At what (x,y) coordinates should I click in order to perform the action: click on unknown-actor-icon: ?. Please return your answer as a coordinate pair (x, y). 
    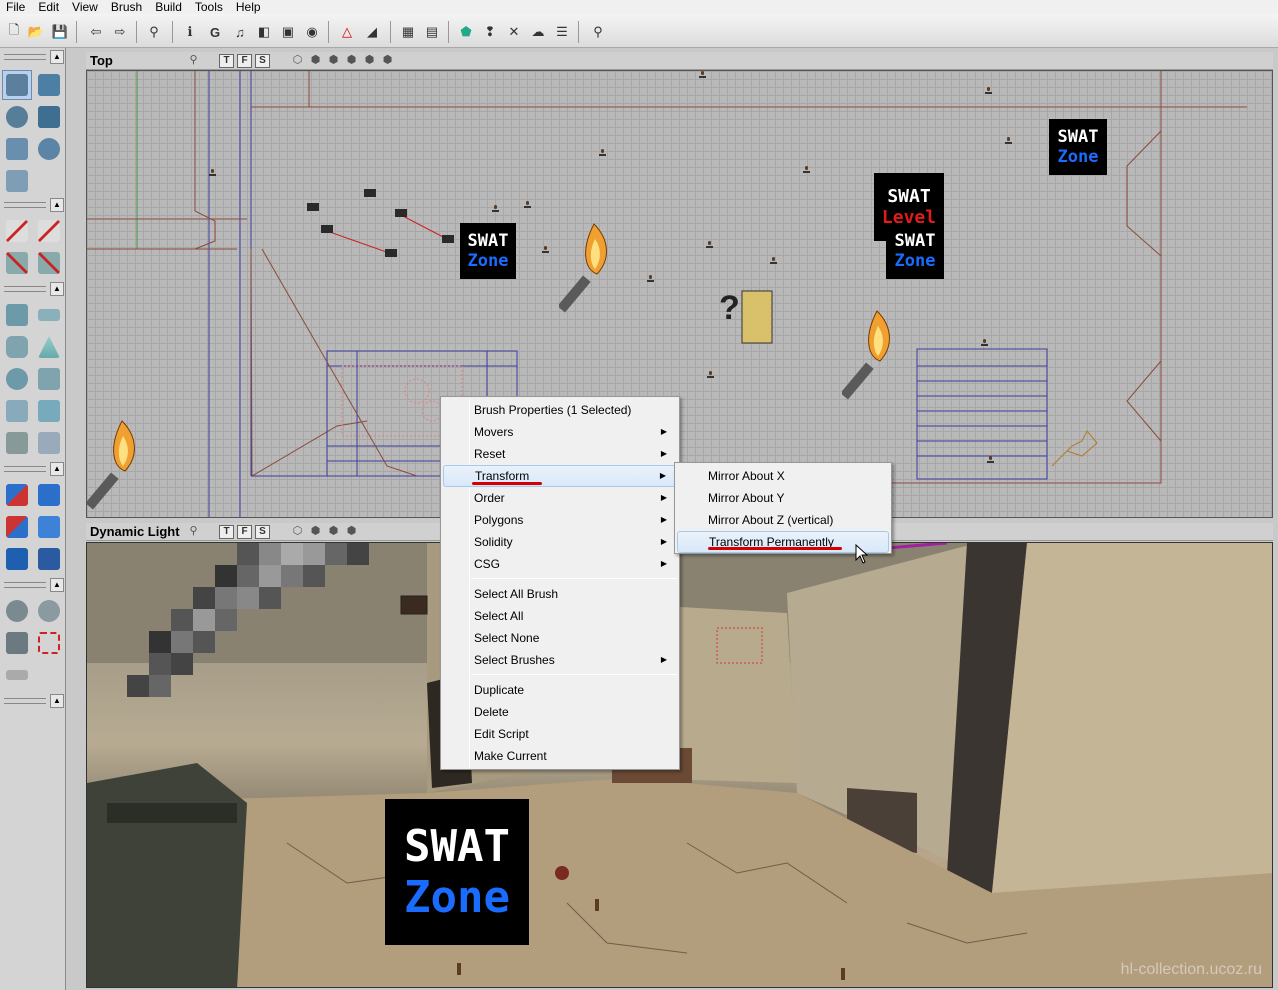
    Looking at the image, I should click on (729, 308).